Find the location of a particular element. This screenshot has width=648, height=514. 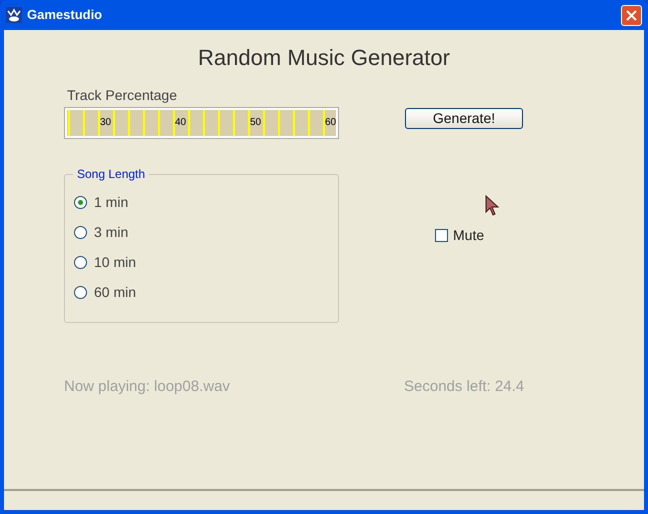

tick-label: 40 is located at coordinates (180, 123).